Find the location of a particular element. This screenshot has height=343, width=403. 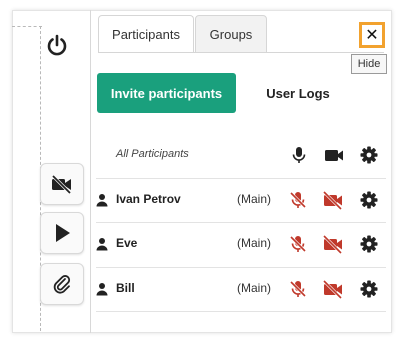

play-button is located at coordinates (62, 233).